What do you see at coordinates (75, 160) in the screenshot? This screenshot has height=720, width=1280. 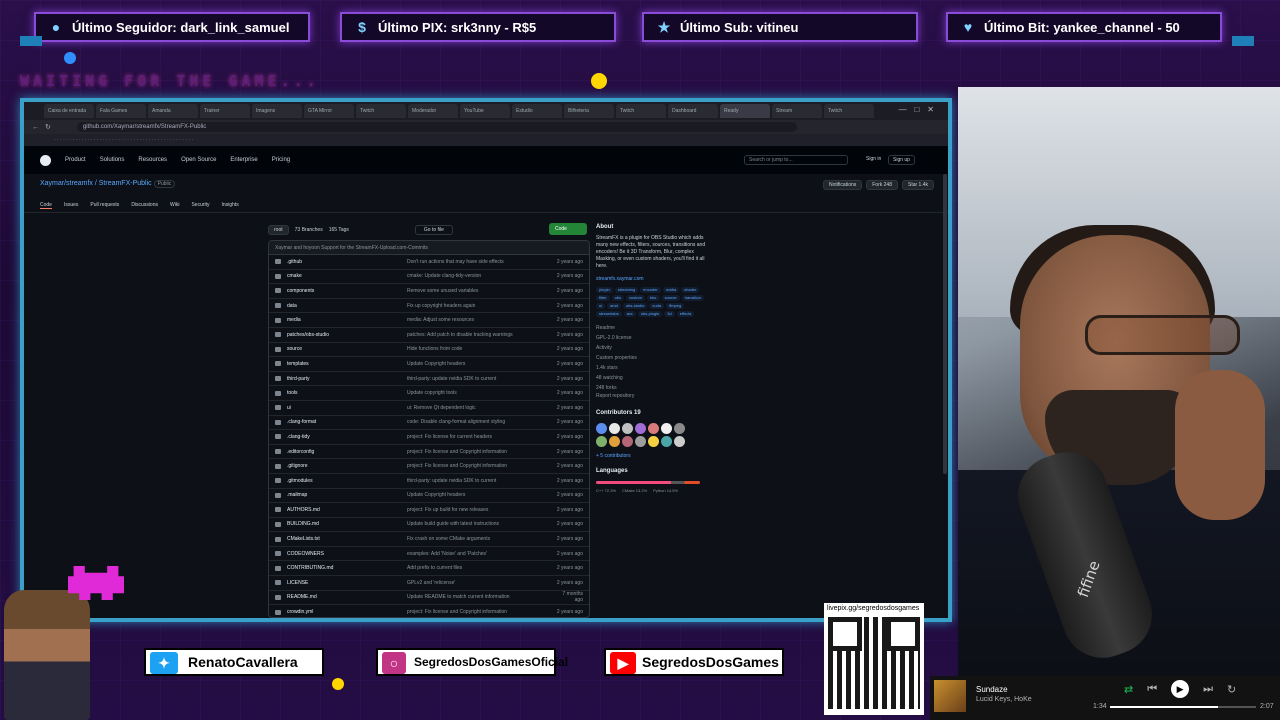 I see `nav-product: Product` at bounding box center [75, 160].